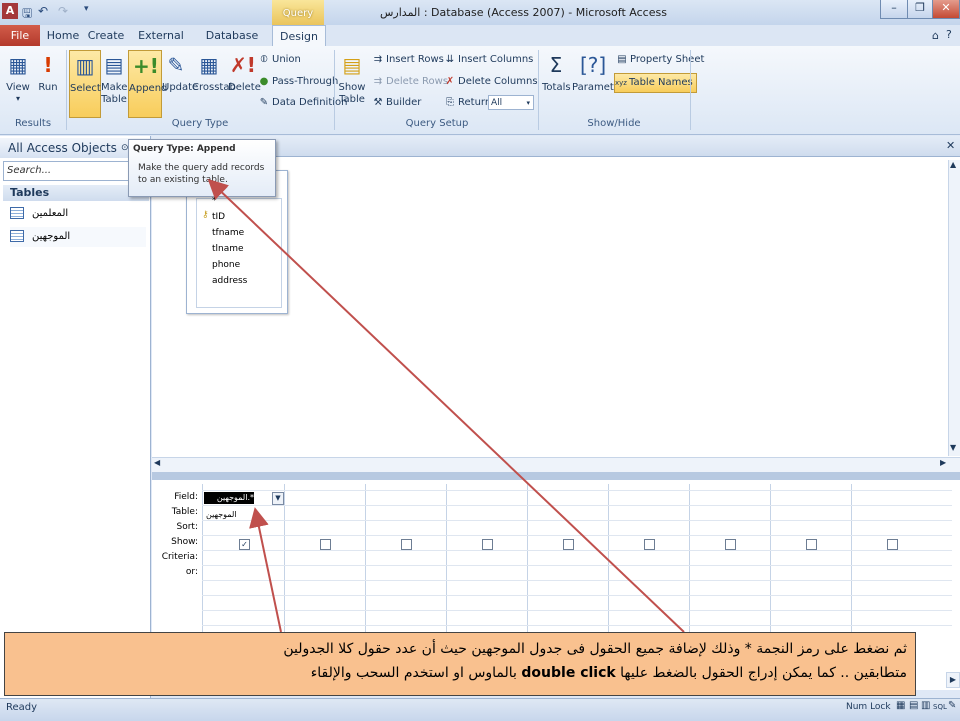  Describe the element at coordinates (265, 570) in the screenshot. I see `arrow-to-field-cell` at that location.